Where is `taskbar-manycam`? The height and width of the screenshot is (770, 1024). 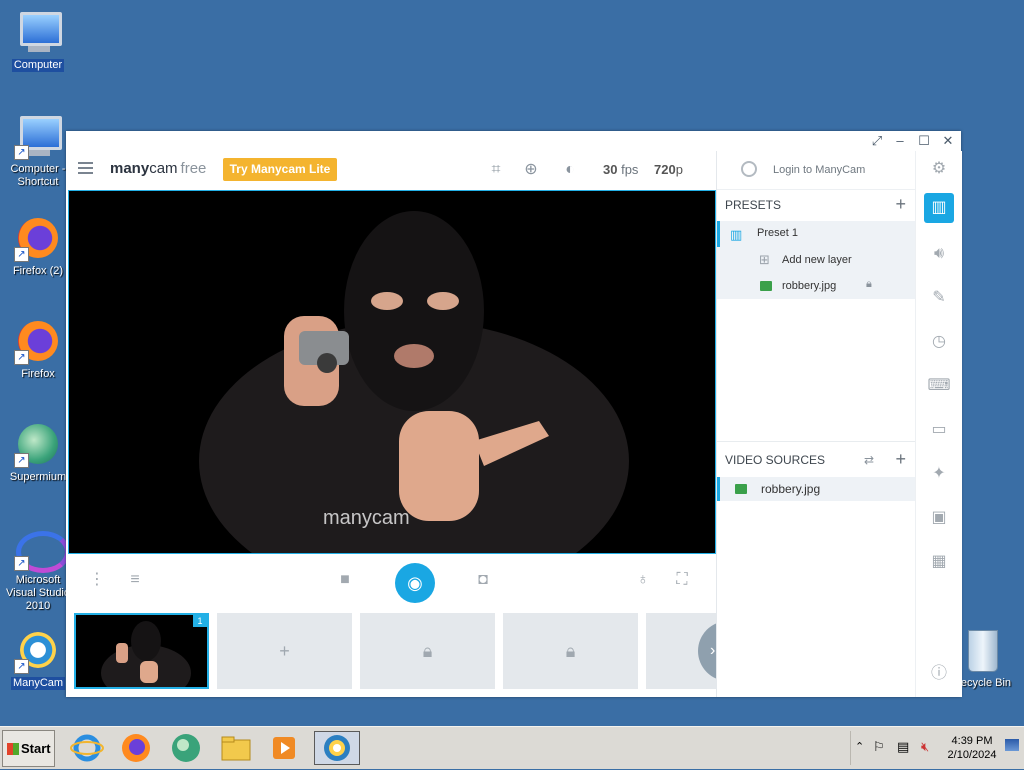 taskbar-manycam is located at coordinates (337, 748).